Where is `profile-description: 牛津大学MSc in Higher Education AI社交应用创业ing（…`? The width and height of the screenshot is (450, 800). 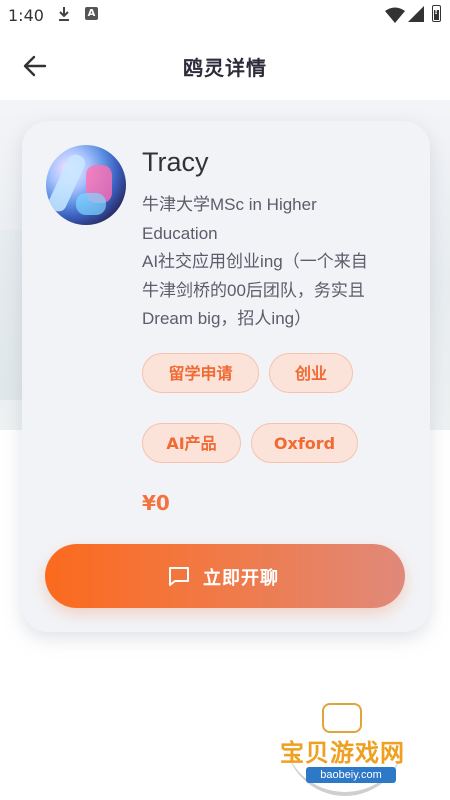
profile-description: 牛津大学MSc in Higher Education AI社交应用创业ing（… is located at coordinates (277, 262).